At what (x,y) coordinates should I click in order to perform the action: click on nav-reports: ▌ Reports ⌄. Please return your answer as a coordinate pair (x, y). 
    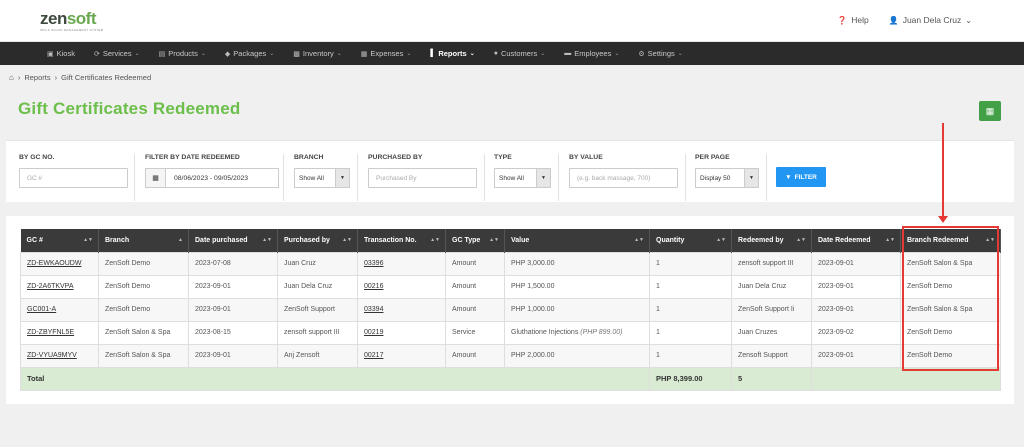
    Looking at the image, I should click on (452, 53).